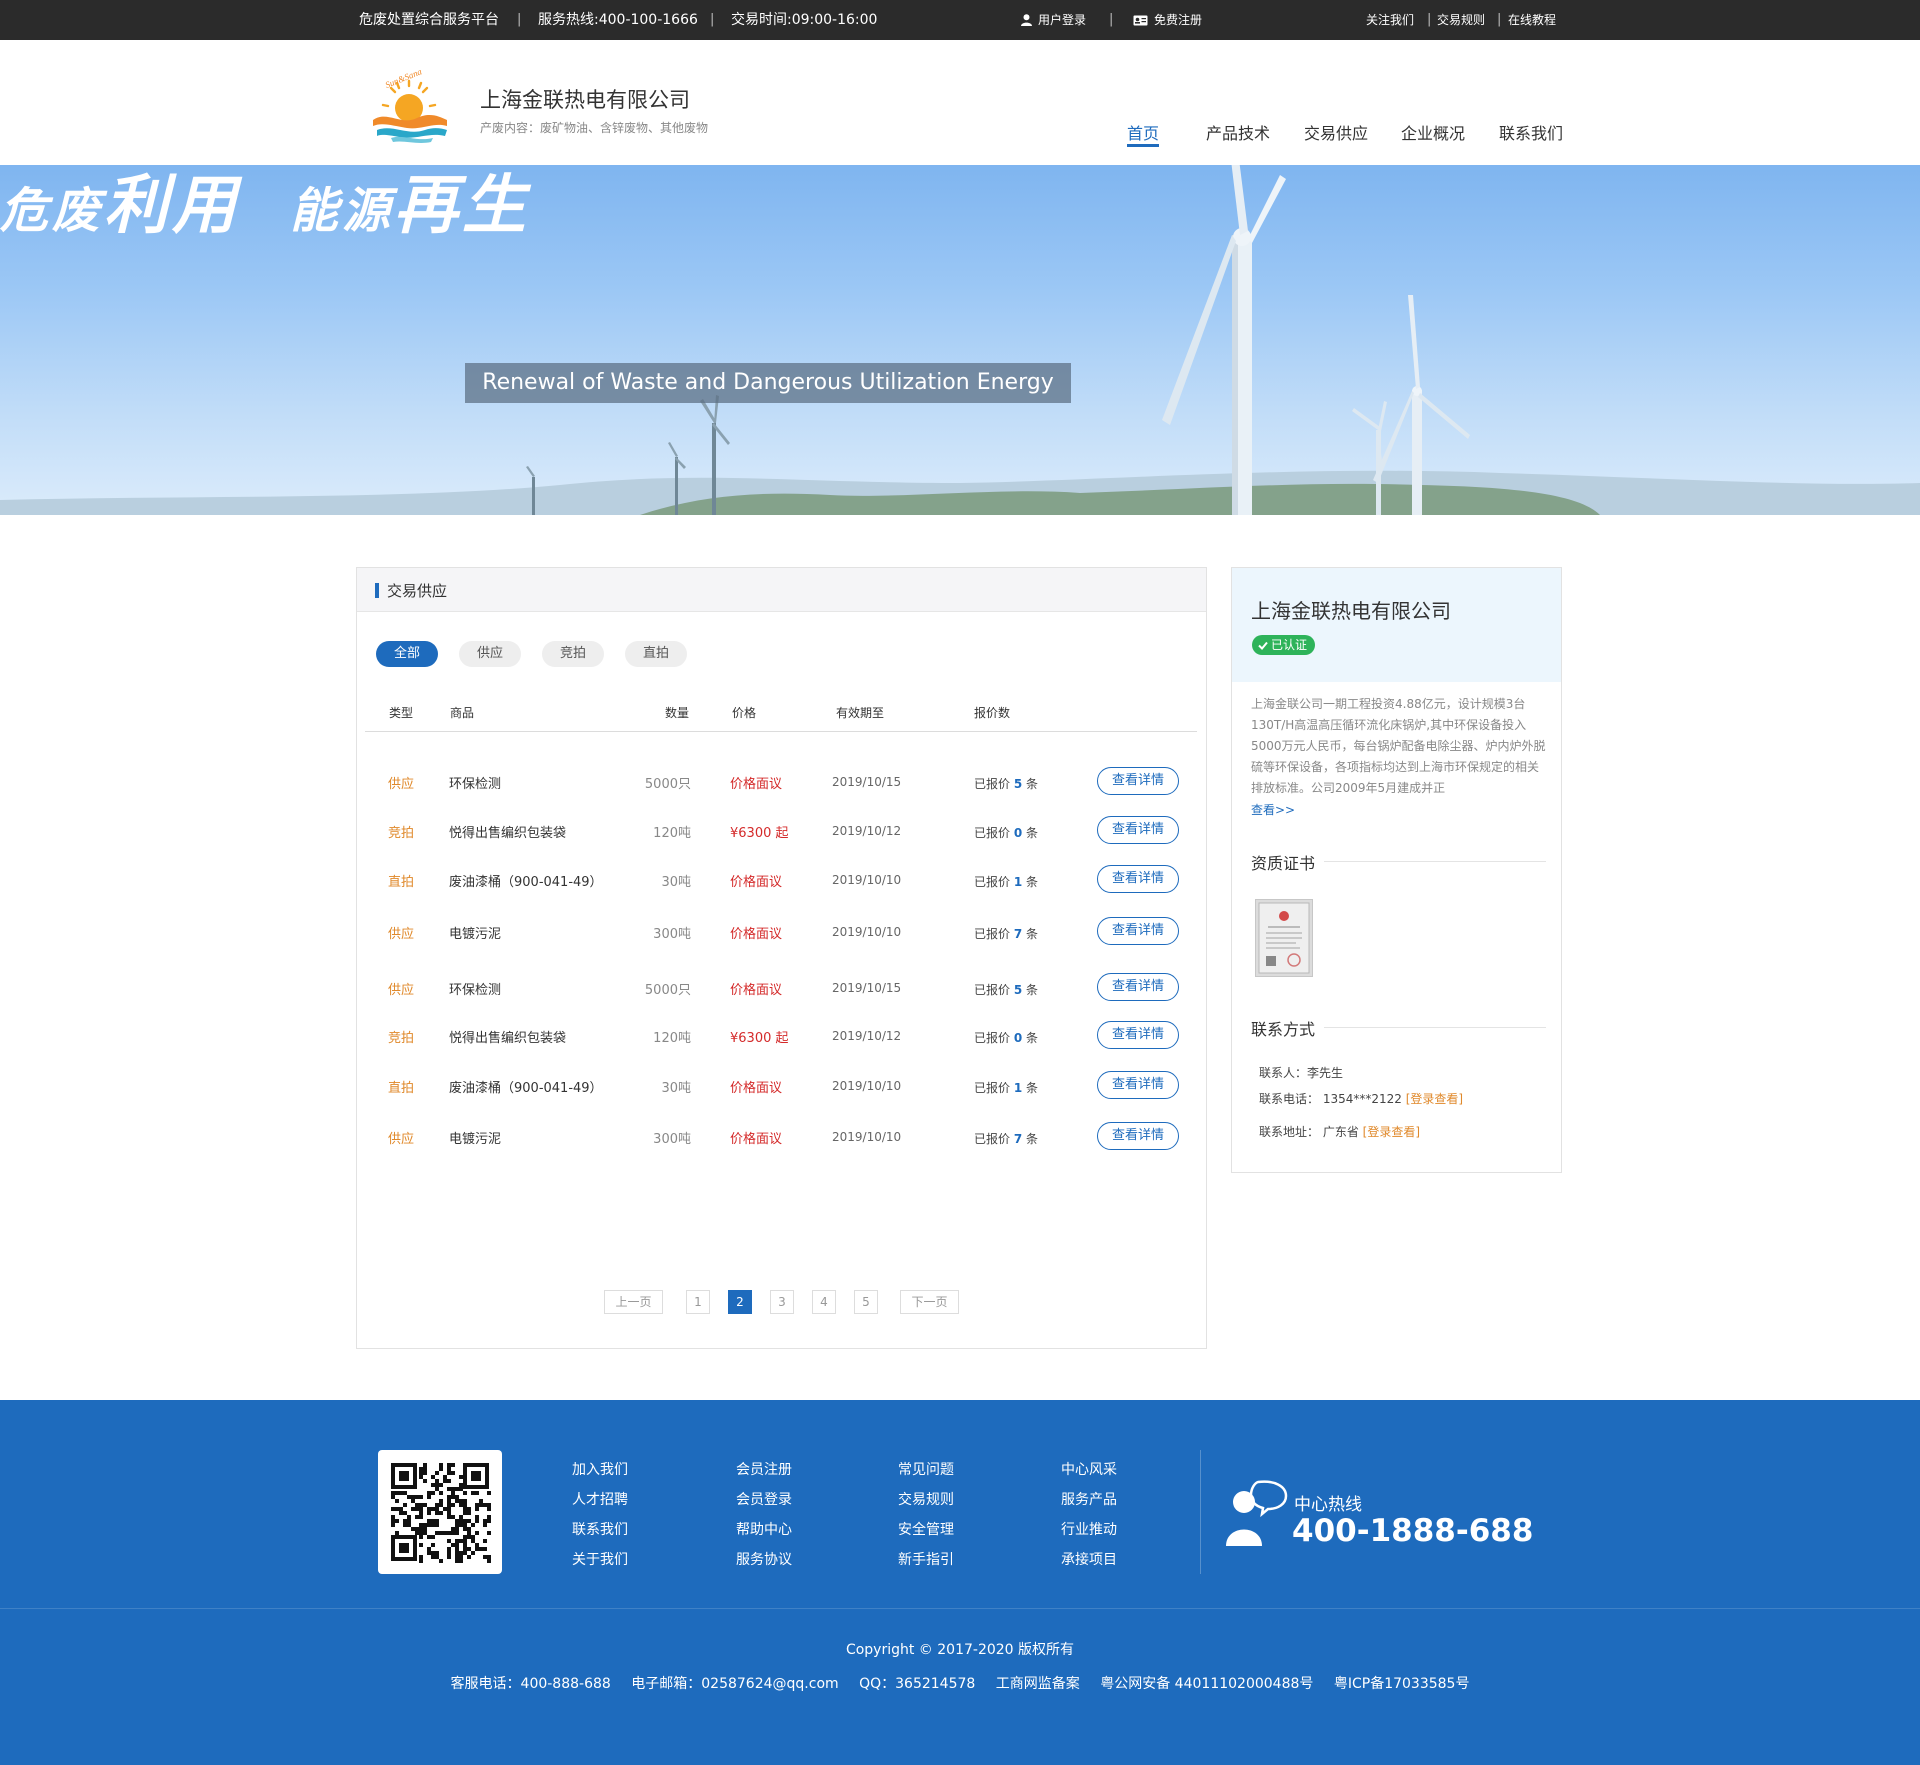 The image size is (1920, 1765). I want to click on trade-rules-link: 交易规则, so click(1461, 20).